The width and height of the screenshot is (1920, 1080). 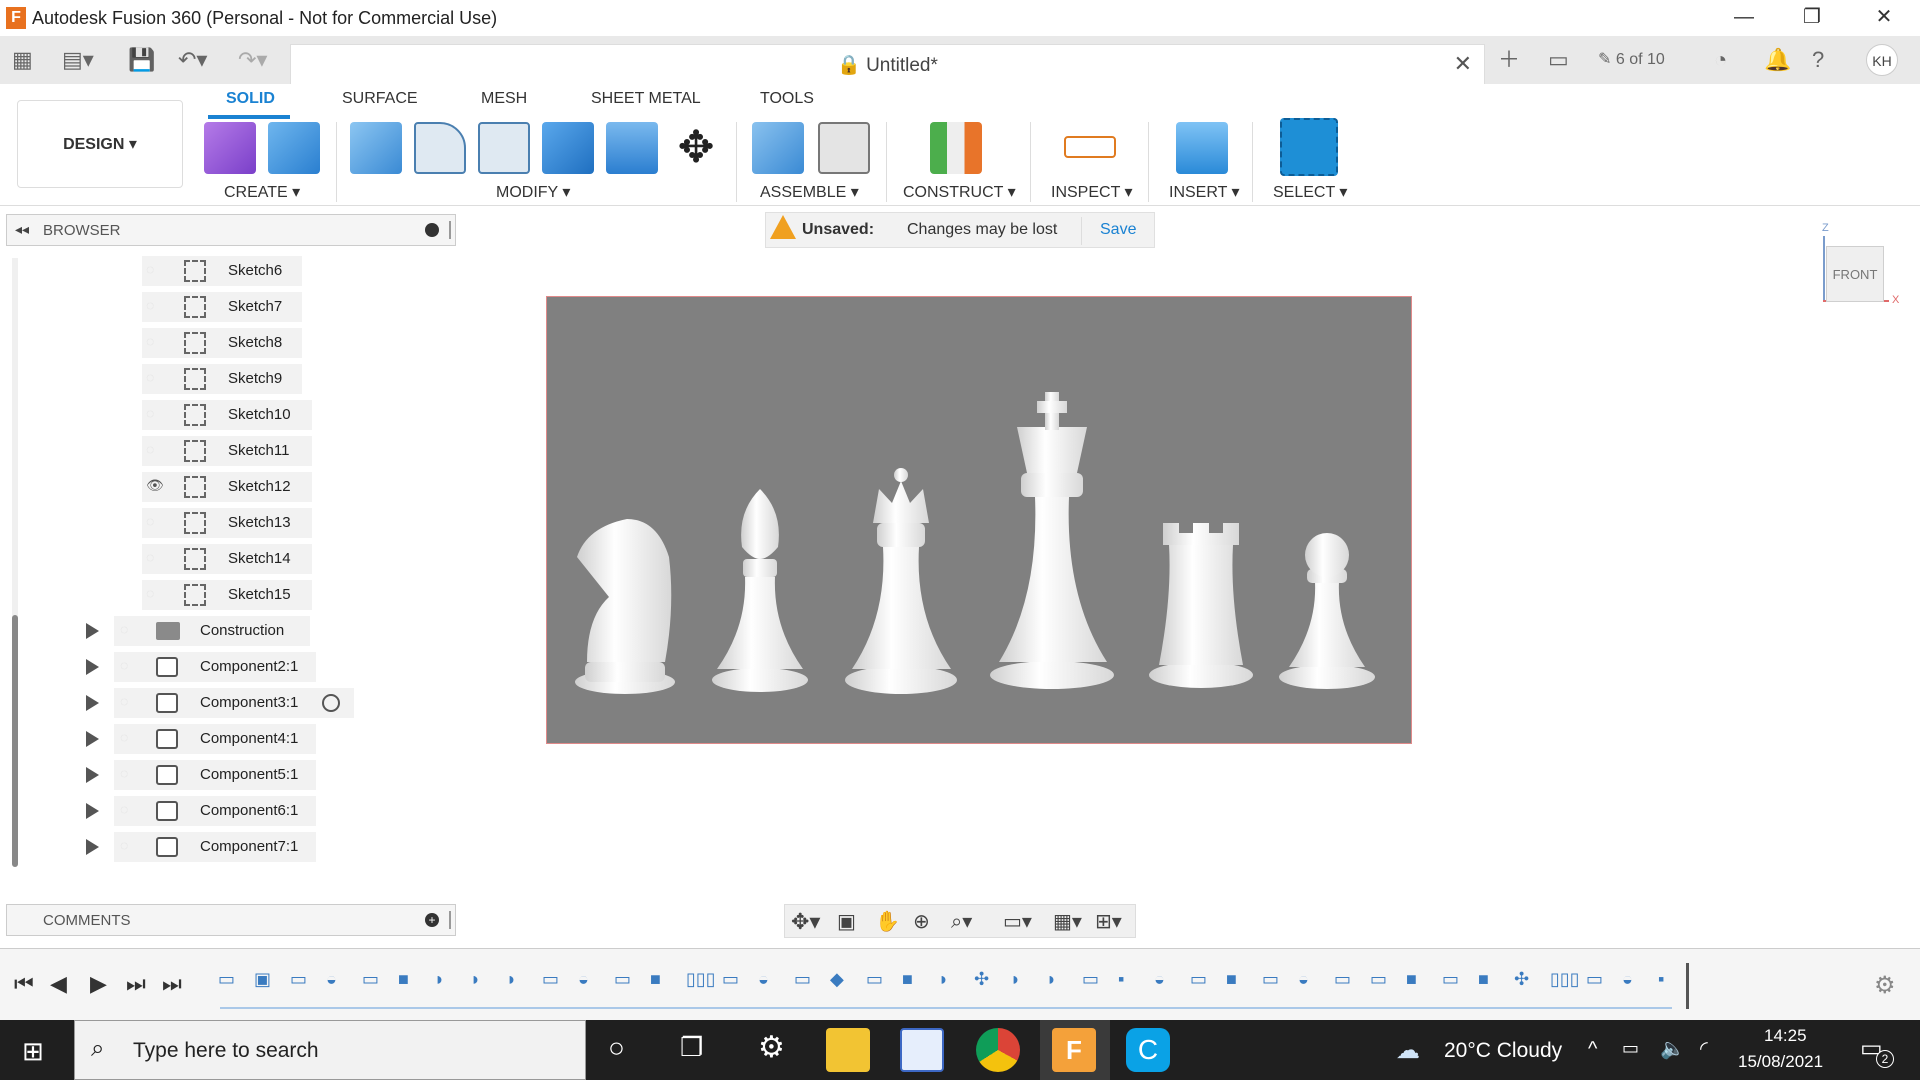 I want to click on insert-image-icon, so click(x=1202, y=148).